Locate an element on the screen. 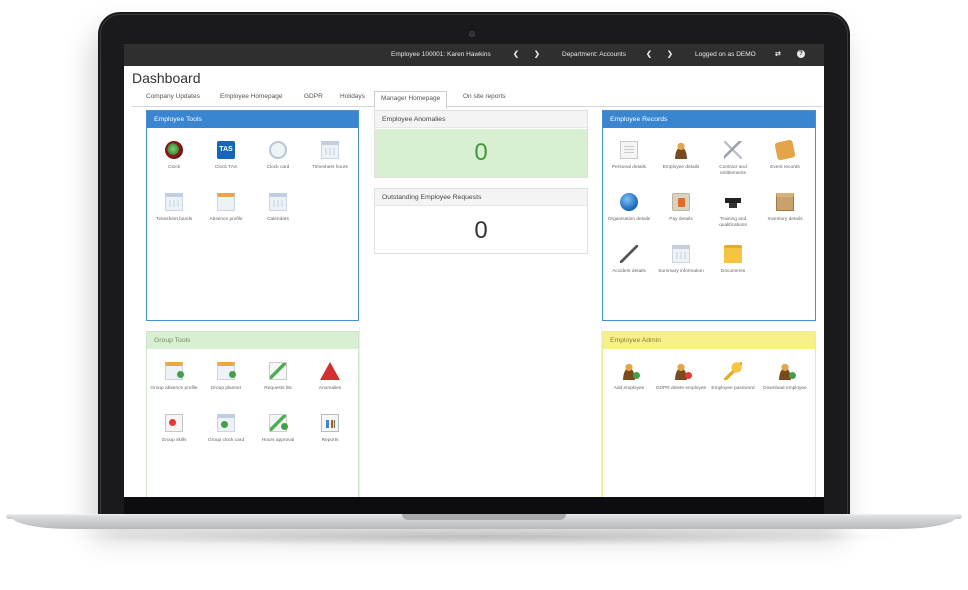  group-planner-tile: Group planner is located at coordinates (226, 377).